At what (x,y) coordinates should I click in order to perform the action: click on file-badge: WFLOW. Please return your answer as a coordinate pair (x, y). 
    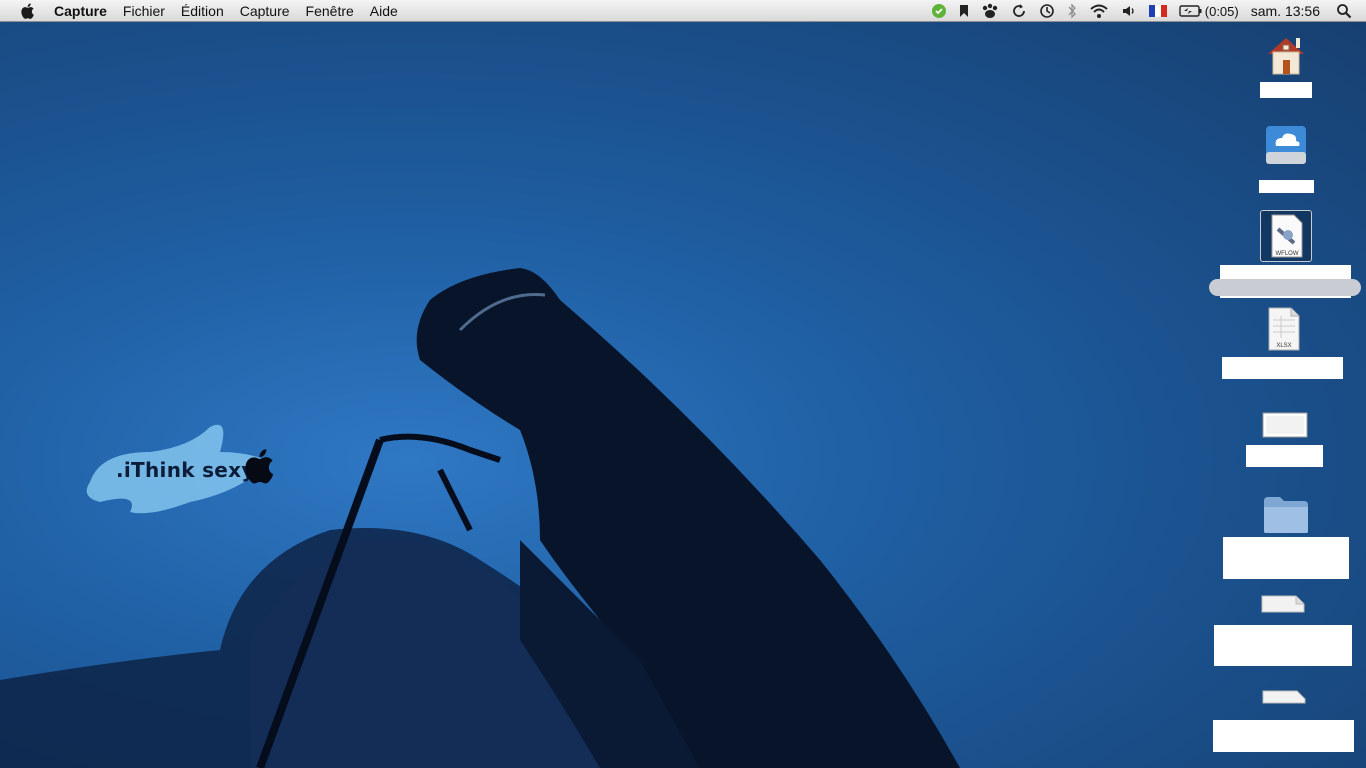
    Looking at the image, I should click on (1286, 254).